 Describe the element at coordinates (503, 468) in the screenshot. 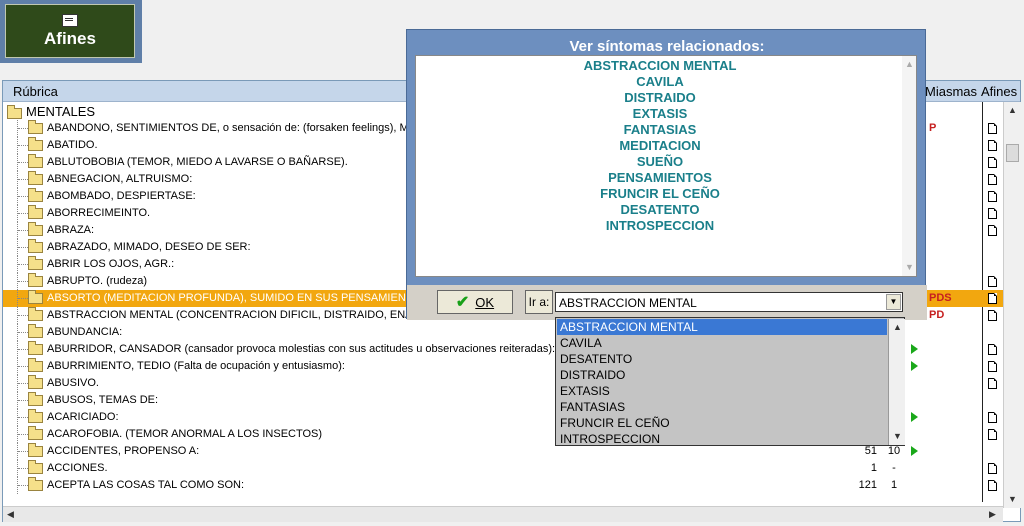

I see `table-row: ACCIONES. 1 -` at that location.